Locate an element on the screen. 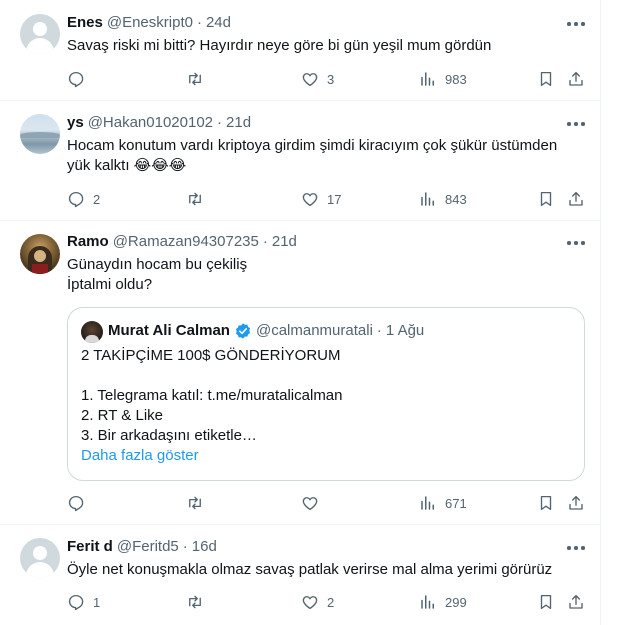  tweet-header: Ramo @Ramazan94307235 · 21d is located at coordinates (182, 242).